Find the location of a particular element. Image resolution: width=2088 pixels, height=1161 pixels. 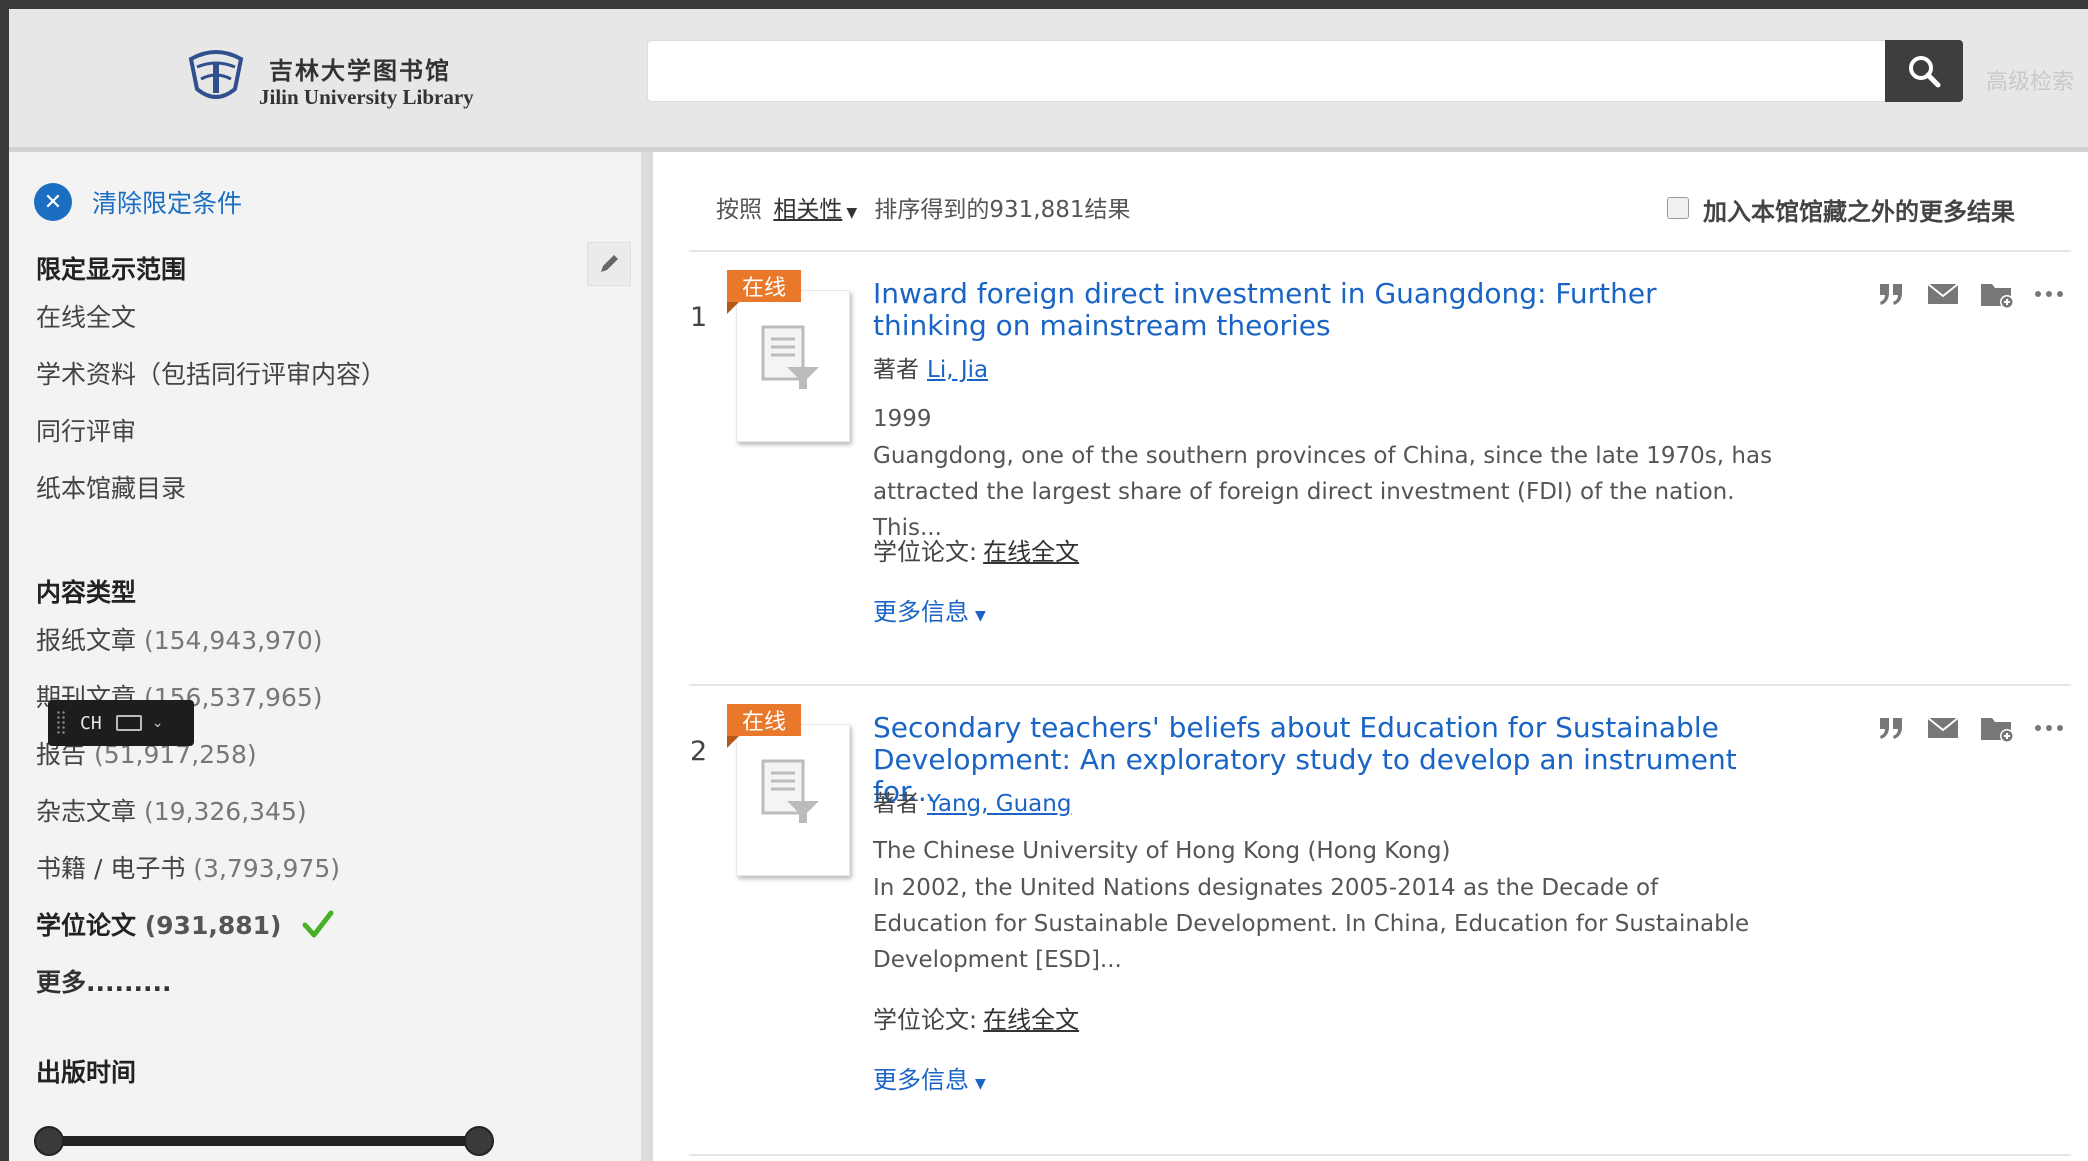

content-type-count: (154,943,970) is located at coordinates (233, 640).